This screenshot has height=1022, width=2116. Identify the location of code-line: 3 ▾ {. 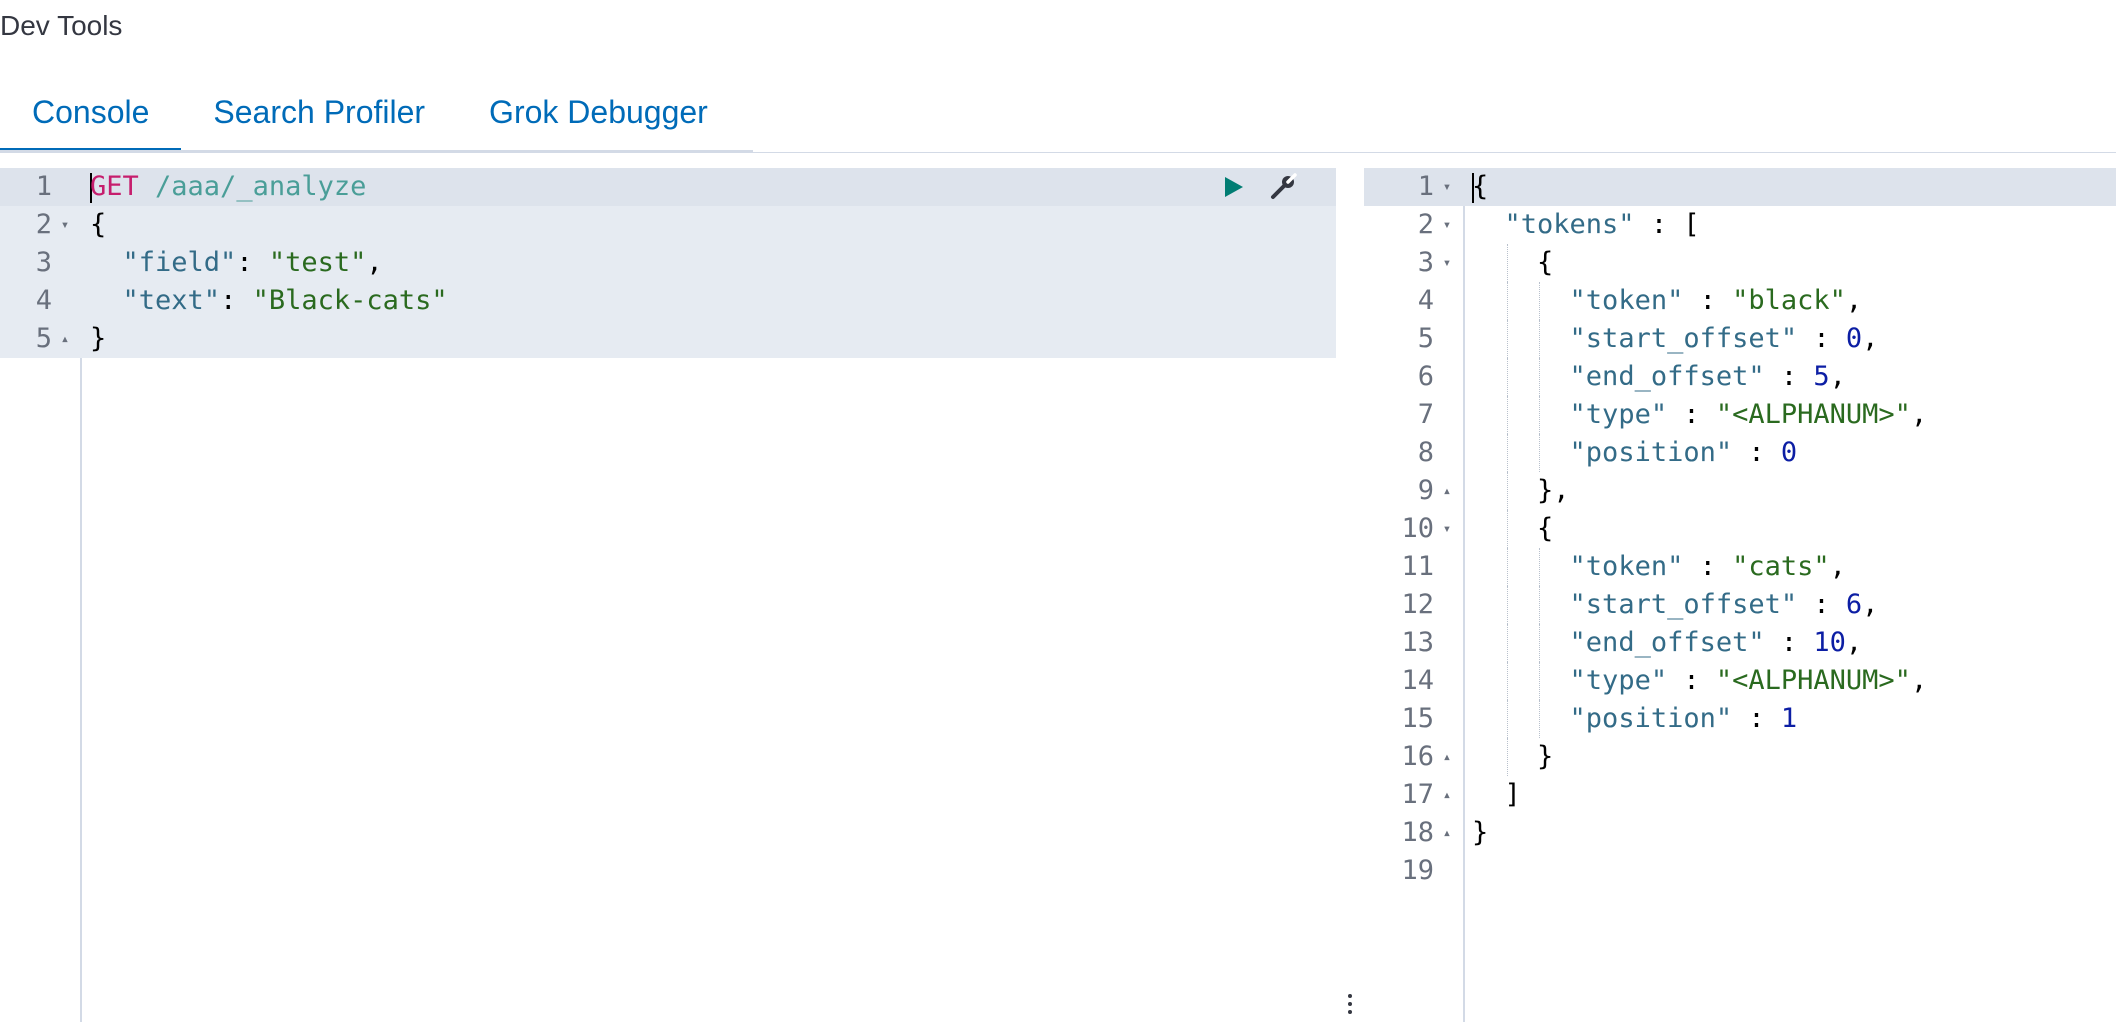
(1740, 263).